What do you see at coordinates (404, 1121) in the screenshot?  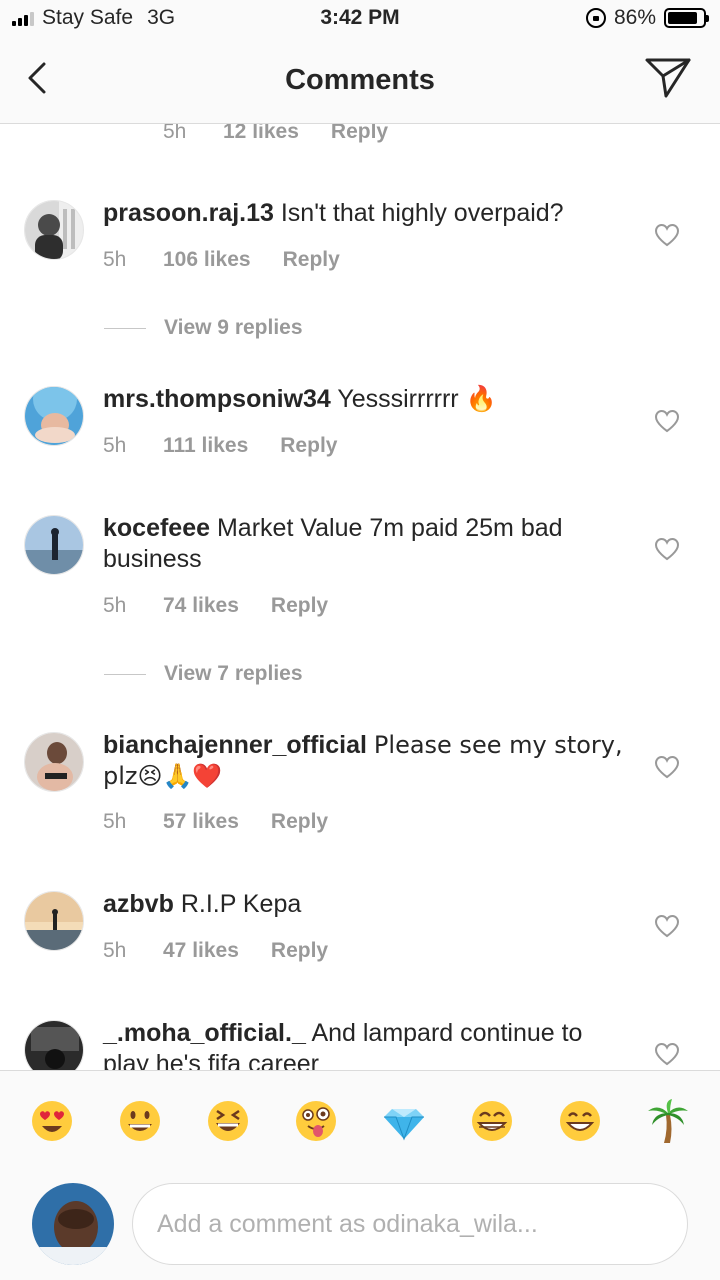 I see `diamond-emoji` at bounding box center [404, 1121].